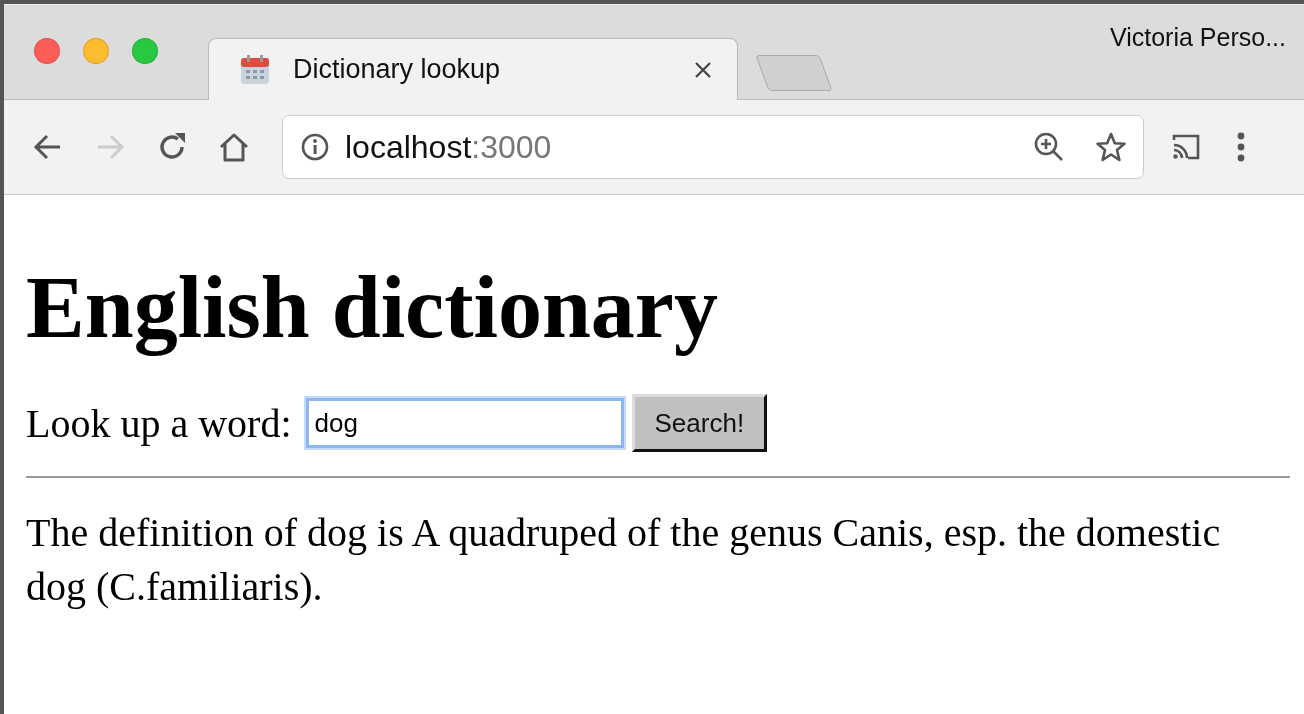  Describe the element at coordinates (699, 423) in the screenshot. I see `search-button: Search!` at that location.